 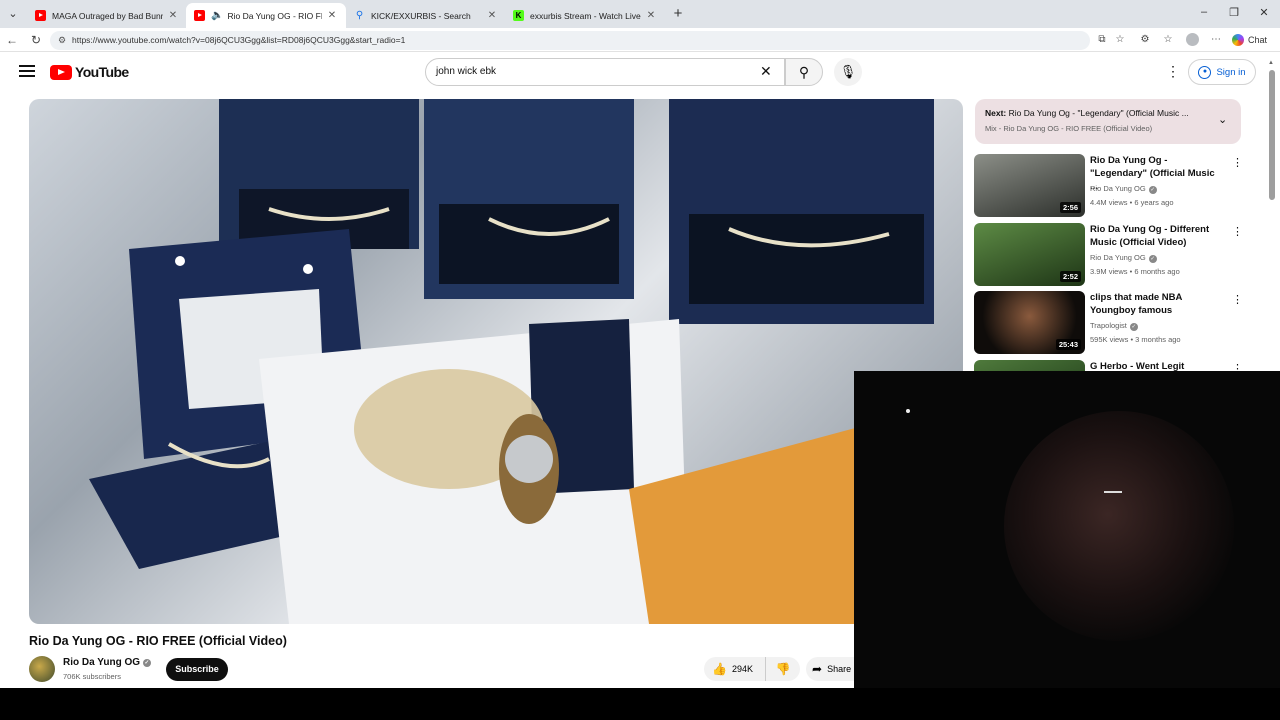 What do you see at coordinates (605, 72) in the screenshot?
I see `search-input: john wick ebk` at bounding box center [605, 72].